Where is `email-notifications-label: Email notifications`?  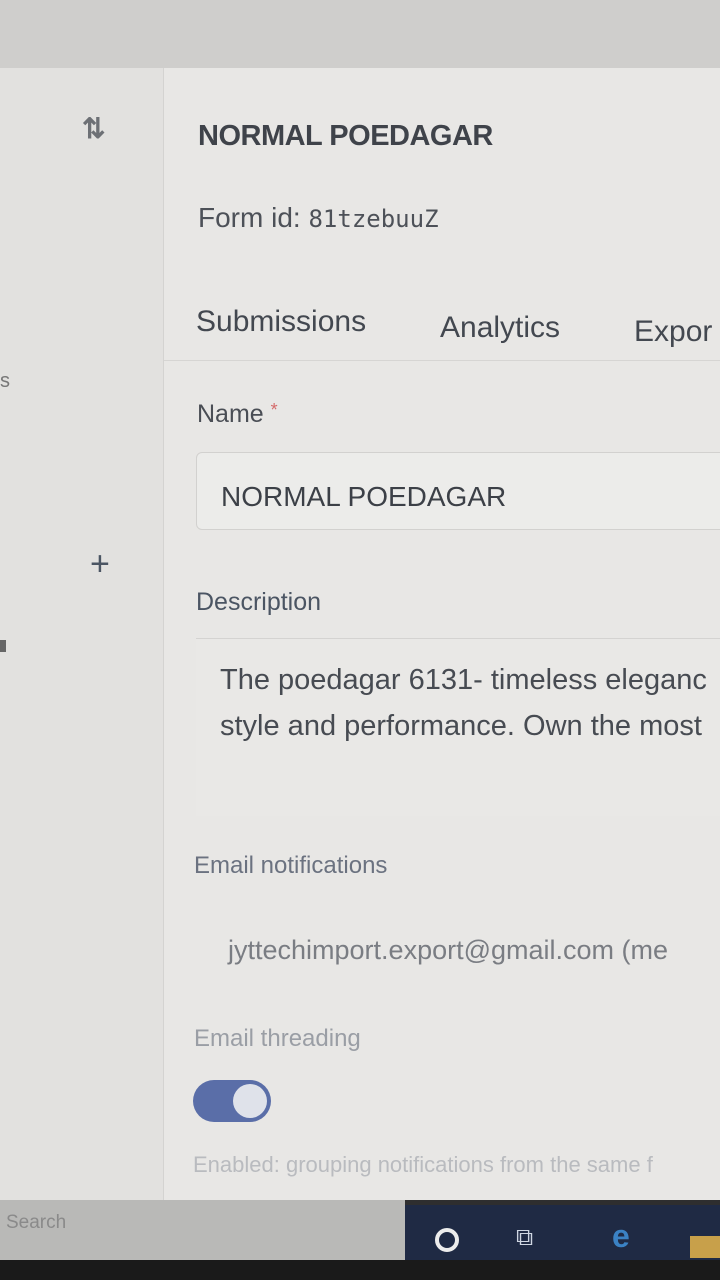
email-notifications-label: Email notifications is located at coordinates (291, 865).